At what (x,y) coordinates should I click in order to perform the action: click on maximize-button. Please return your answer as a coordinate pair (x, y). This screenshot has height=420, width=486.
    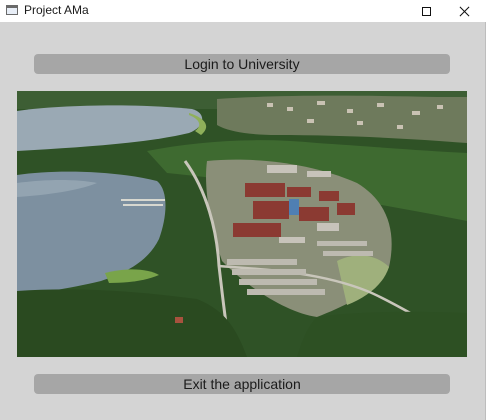
    Looking at the image, I should click on (426, 11).